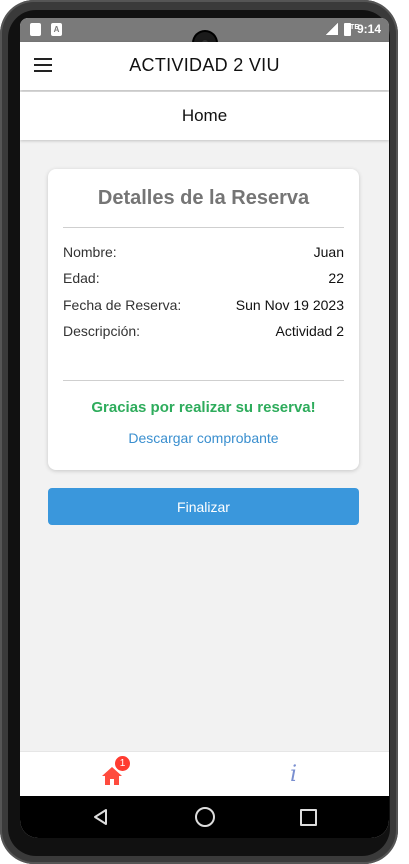 This screenshot has width=409, height=864. I want to click on detail-row-nombre: Nombre: Juan, so click(203, 253).